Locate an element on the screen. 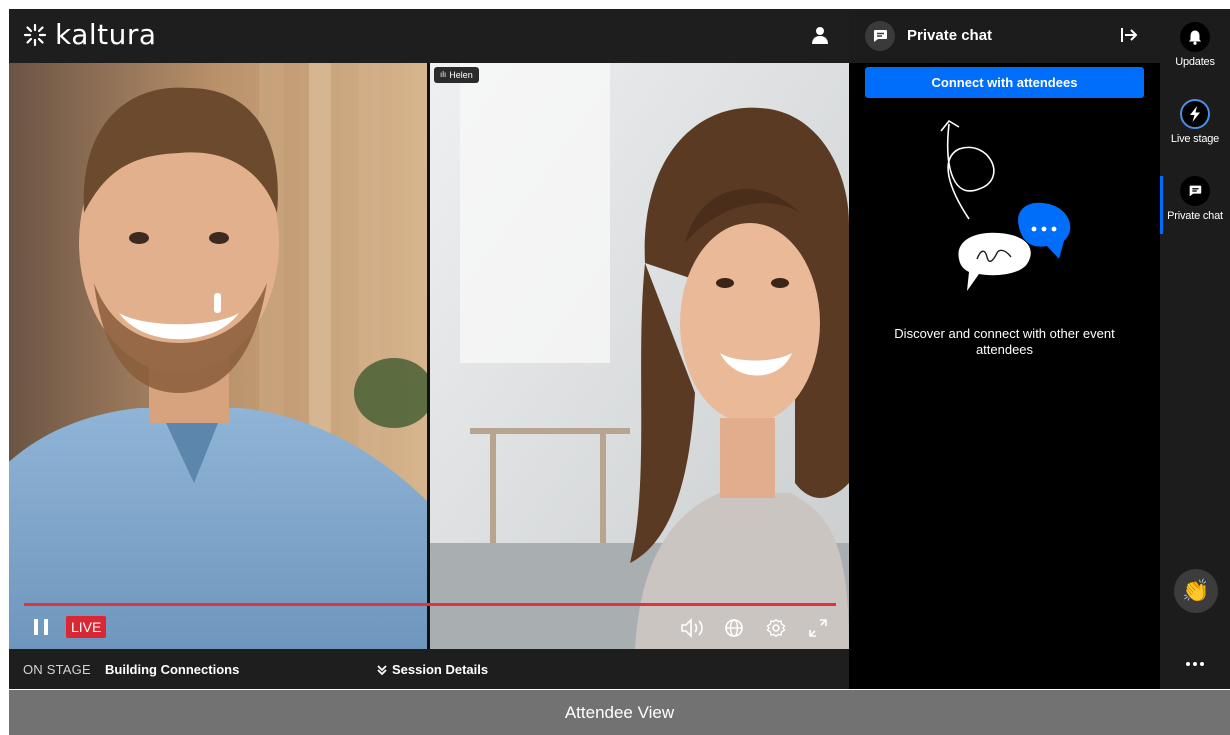  rail-item-live-stage: Live stage is located at coordinates (1195, 122).